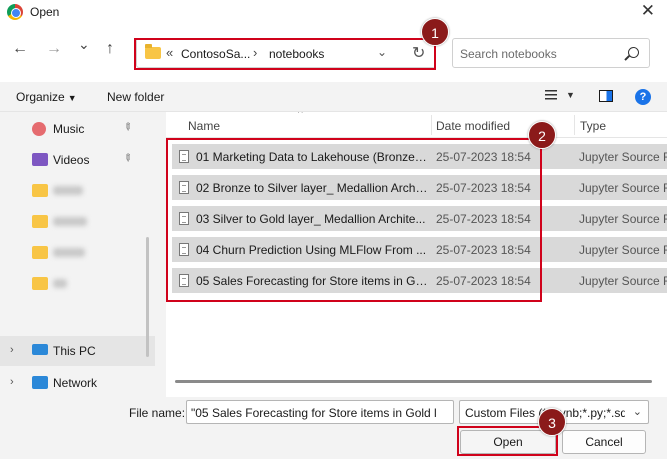 The width and height of the screenshot is (667, 459). What do you see at coordinates (593, 126) in the screenshot?
I see `column-header-type: Type` at bounding box center [593, 126].